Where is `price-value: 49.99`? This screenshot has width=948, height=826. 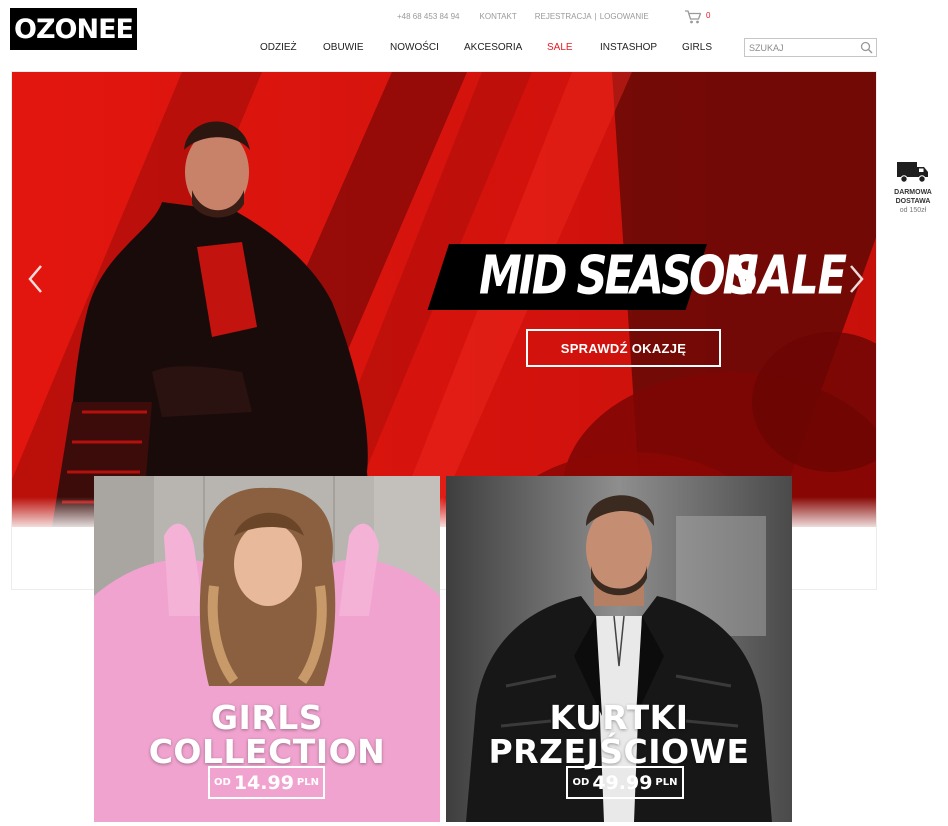 price-value: 49.99 is located at coordinates (622, 782).